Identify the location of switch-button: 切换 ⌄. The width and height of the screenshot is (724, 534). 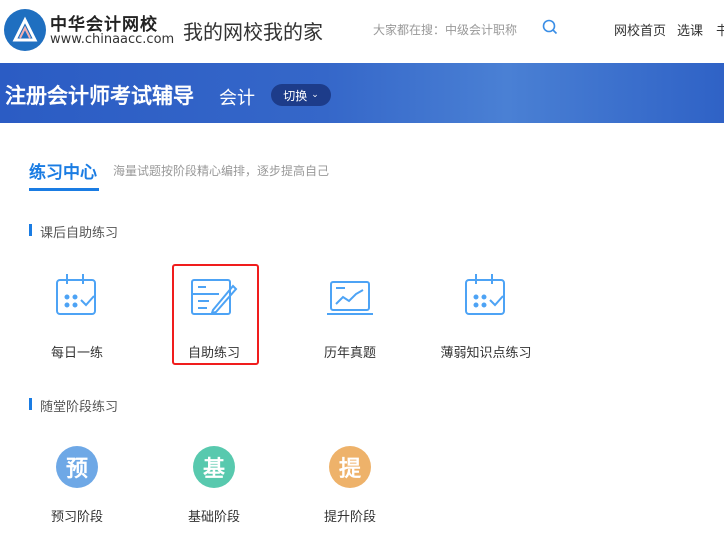
(301, 95).